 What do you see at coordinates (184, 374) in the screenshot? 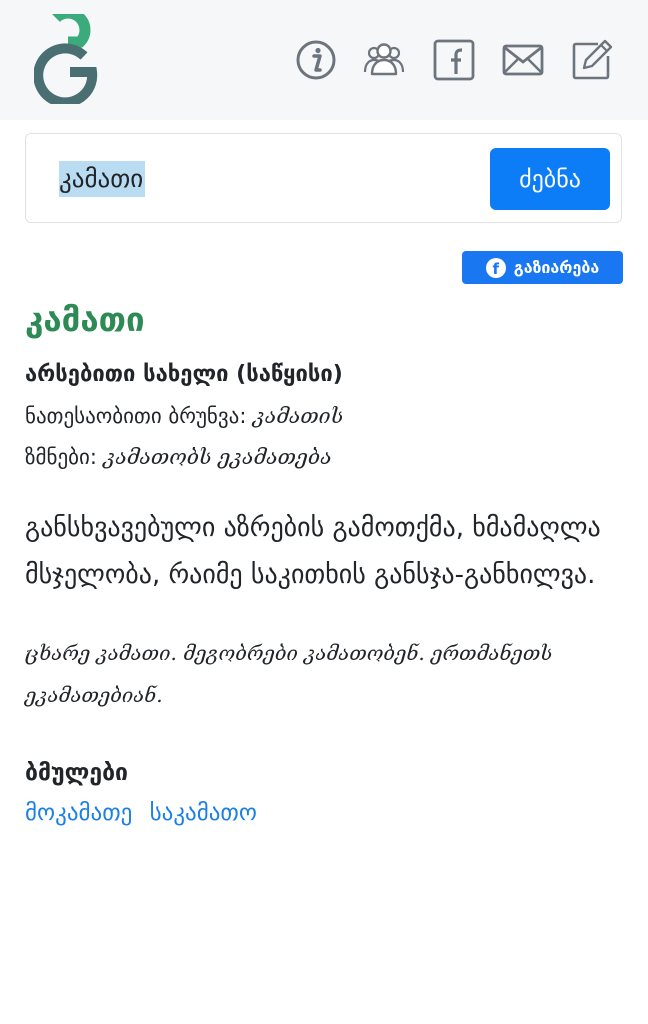
I see `part-of-speech: არსებითი სახელი (საწყისი)` at bounding box center [184, 374].